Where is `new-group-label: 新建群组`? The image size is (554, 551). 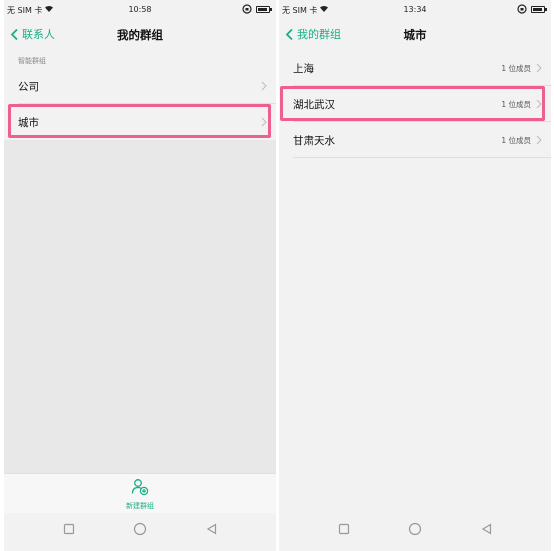
new-group-label: 新建群组 is located at coordinates (140, 506).